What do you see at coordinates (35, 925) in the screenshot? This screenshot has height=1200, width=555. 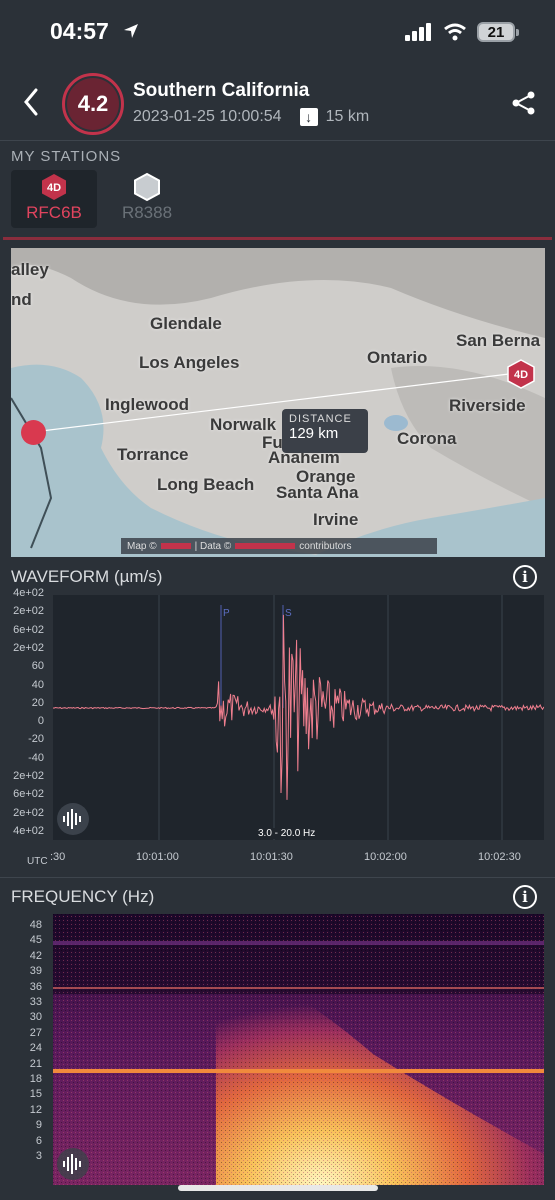 I see `y-tick: 48` at bounding box center [35, 925].